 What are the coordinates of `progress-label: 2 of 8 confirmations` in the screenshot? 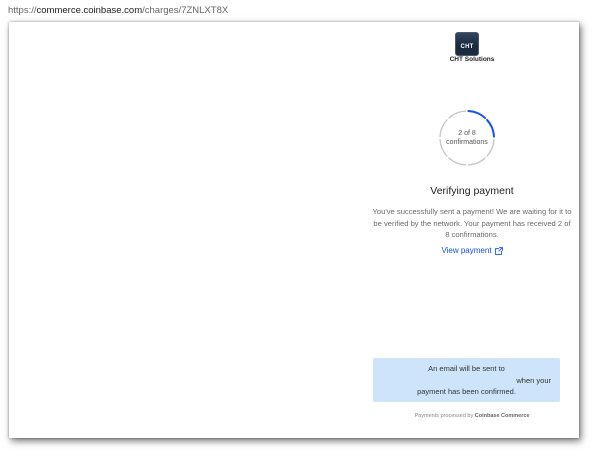 It's located at (467, 138).